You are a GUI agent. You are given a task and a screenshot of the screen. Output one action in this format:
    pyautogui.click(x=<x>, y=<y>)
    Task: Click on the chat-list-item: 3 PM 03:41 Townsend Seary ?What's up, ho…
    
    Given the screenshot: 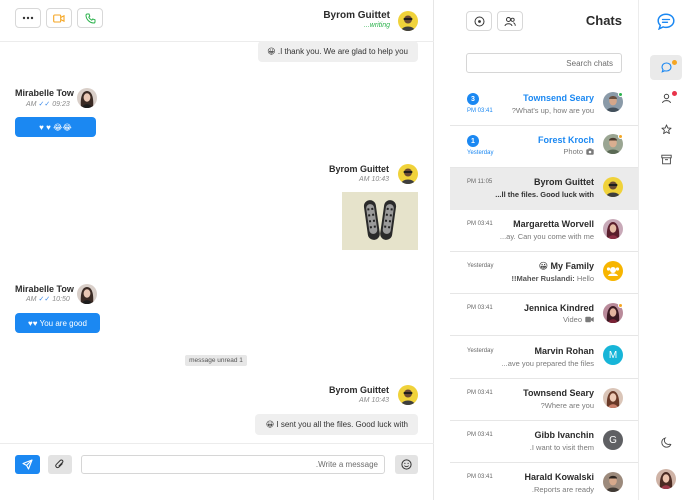 What is the action you would take?
    pyautogui.click(x=544, y=105)
    